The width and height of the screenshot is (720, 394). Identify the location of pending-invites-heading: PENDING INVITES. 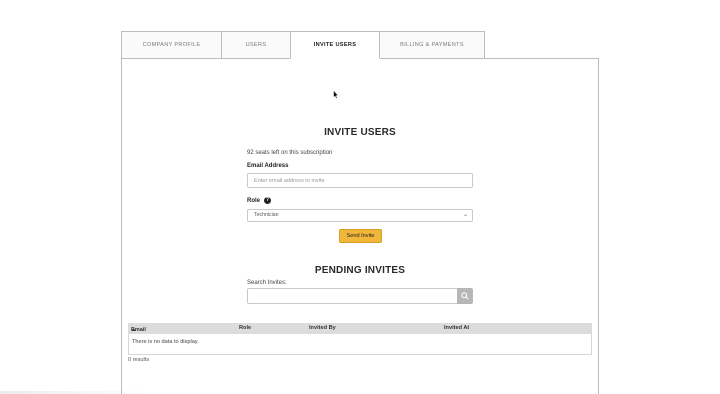
(360, 270).